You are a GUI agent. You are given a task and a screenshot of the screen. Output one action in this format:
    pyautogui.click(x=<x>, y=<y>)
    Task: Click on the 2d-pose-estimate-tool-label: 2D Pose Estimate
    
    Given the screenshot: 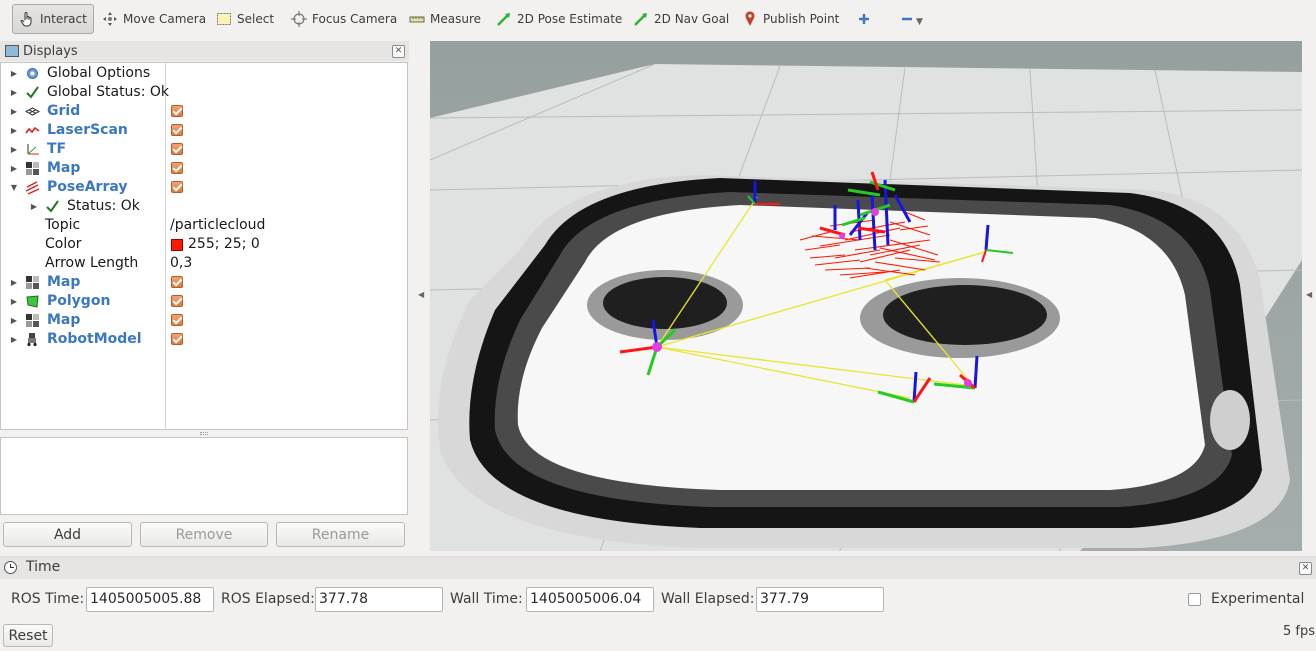 What is the action you would take?
    pyautogui.click(x=570, y=19)
    